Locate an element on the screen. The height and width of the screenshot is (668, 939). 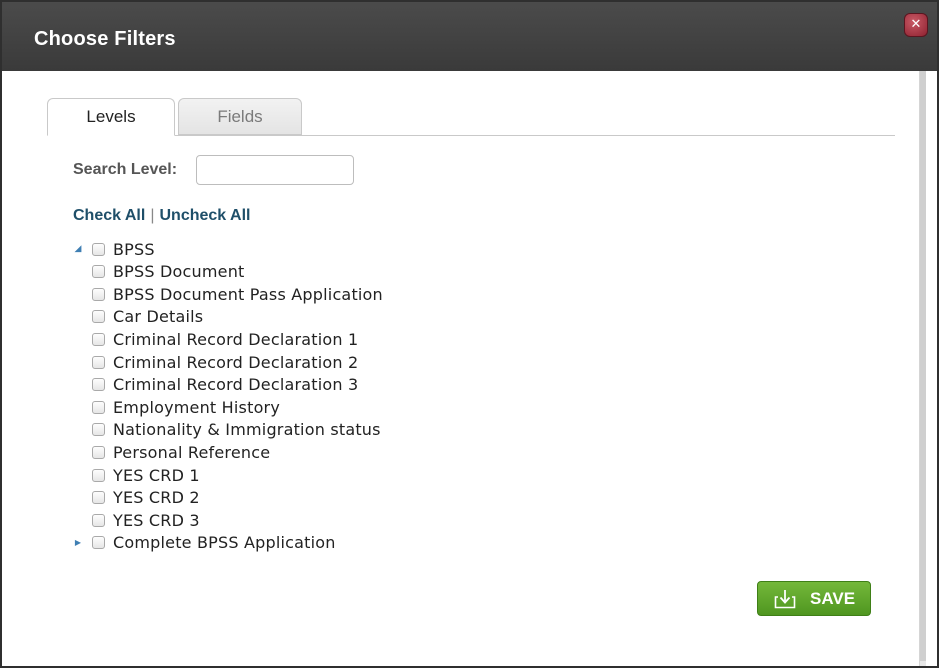
tree-item: YES CRD 3 is located at coordinates (136, 520).